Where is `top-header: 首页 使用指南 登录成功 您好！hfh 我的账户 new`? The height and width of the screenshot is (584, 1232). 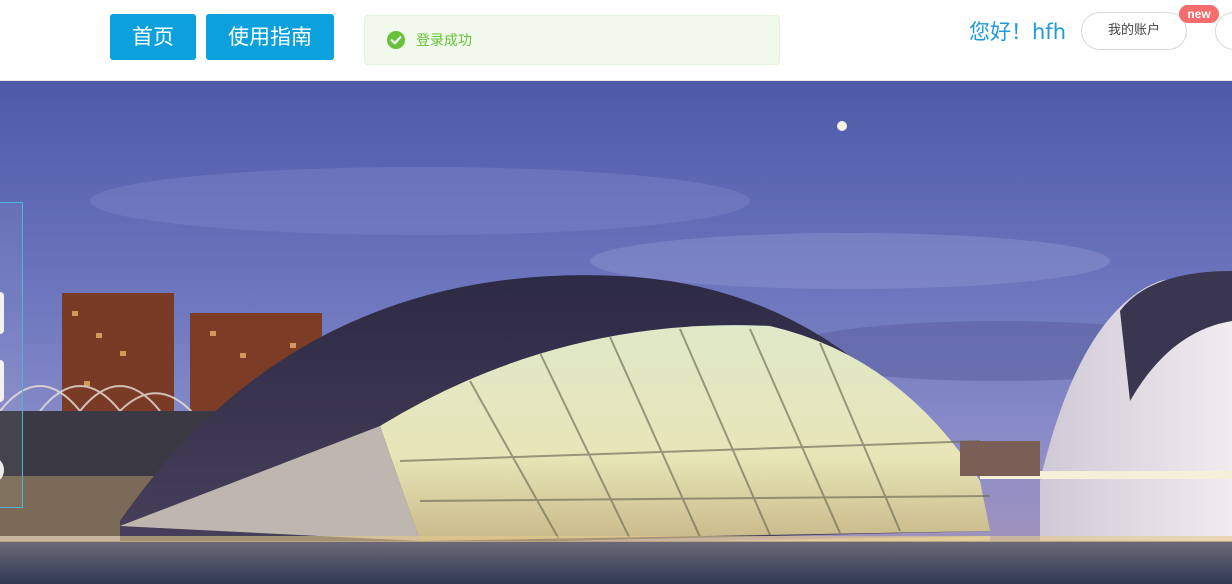
top-header: 首页 使用指南 登录成功 您好！hfh 我的账户 new is located at coordinates (616, 40).